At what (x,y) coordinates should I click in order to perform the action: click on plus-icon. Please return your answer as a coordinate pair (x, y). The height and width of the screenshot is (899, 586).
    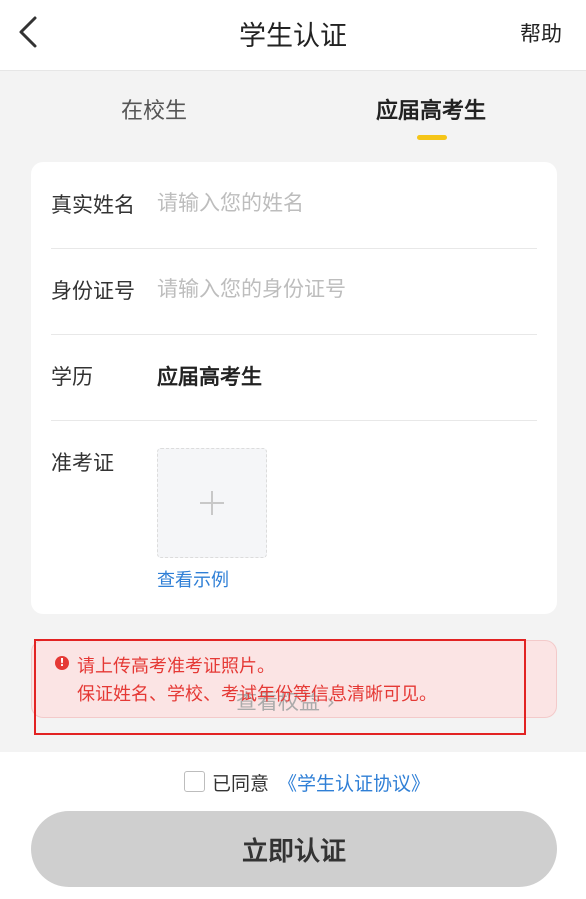
    Looking at the image, I should click on (212, 503).